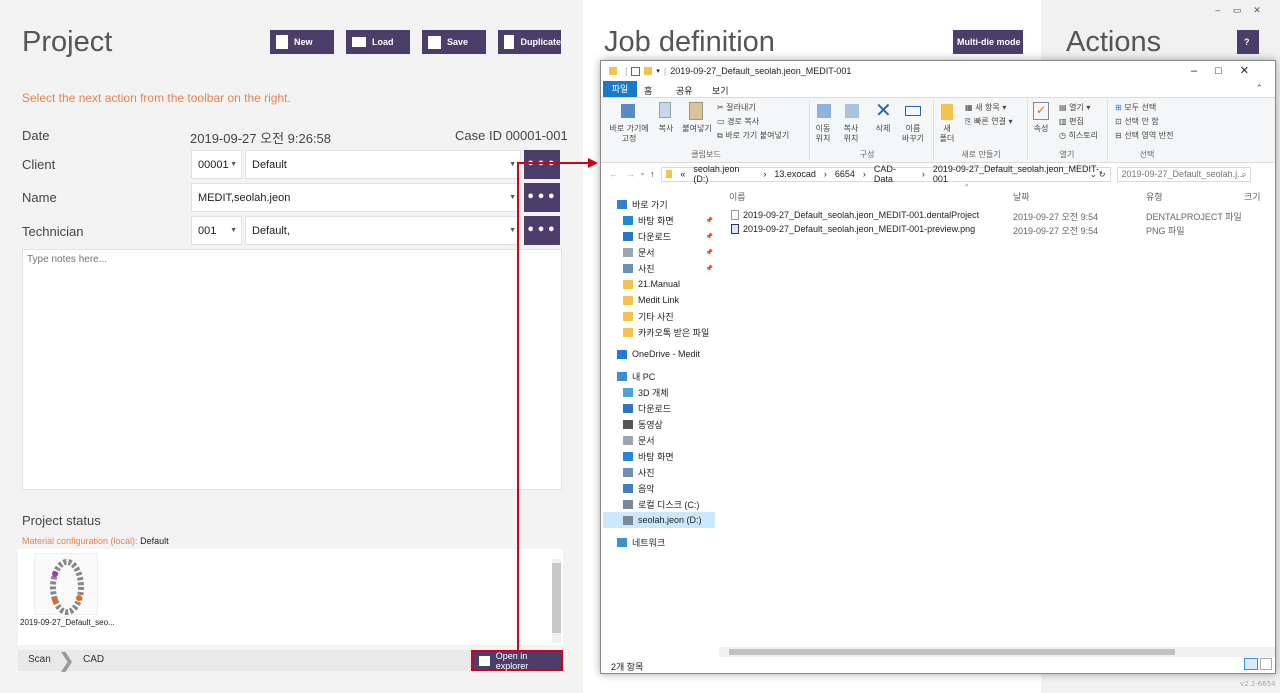  Describe the element at coordinates (542, 197) in the screenshot. I see `name-more-button: •••` at that location.